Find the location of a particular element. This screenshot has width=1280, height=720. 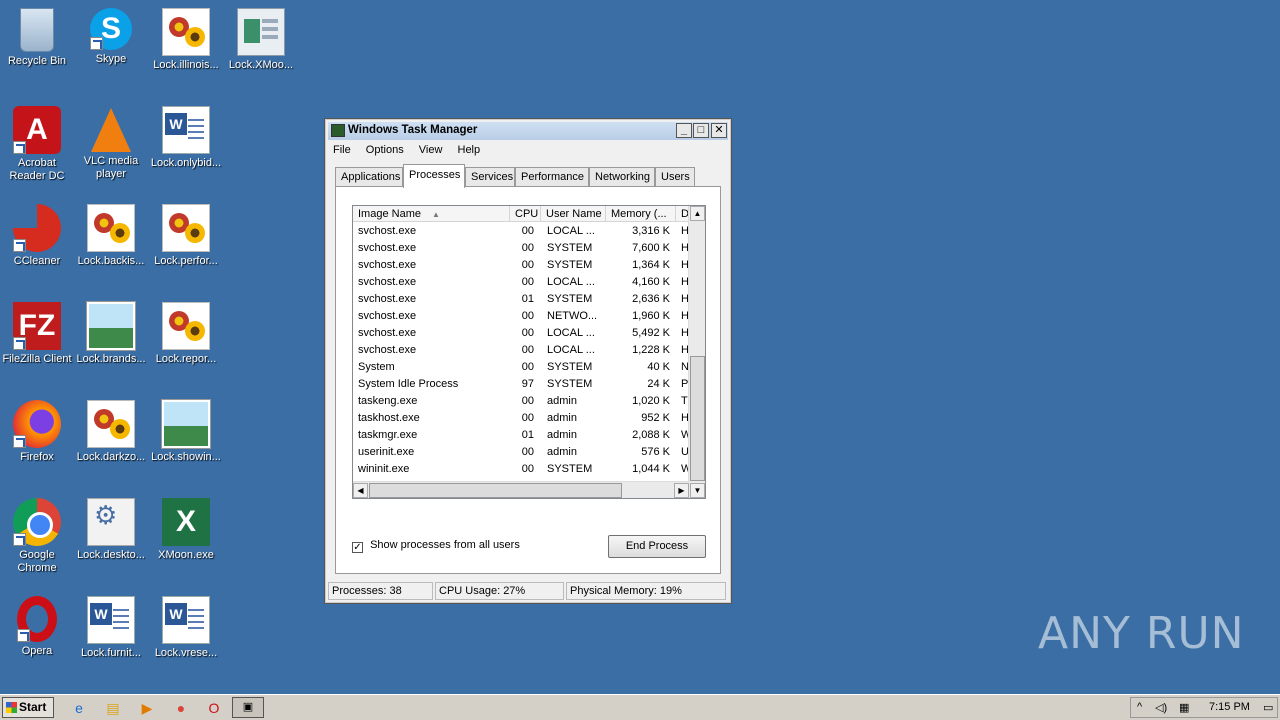

show-all-processes: ✓ Show processes from all users is located at coordinates (436, 546).